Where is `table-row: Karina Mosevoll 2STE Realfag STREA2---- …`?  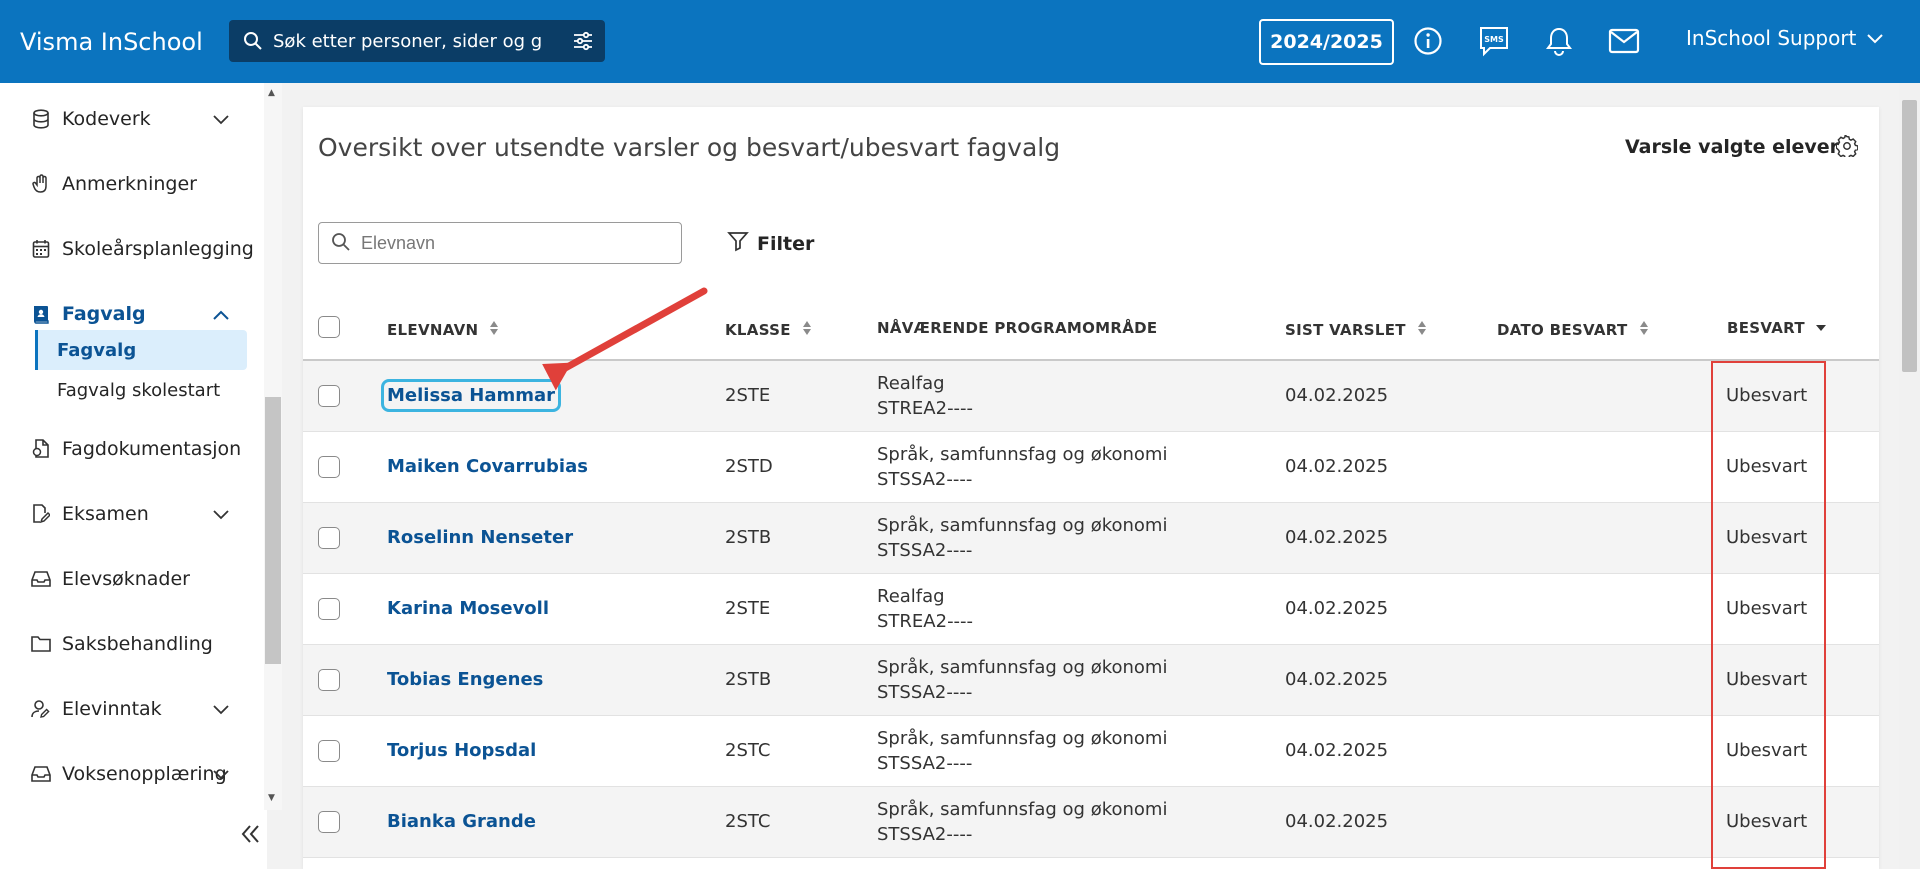 table-row: Karina Mosevoll 2STE Realfag STREA2---- … is located at coordinates (1091, 609).